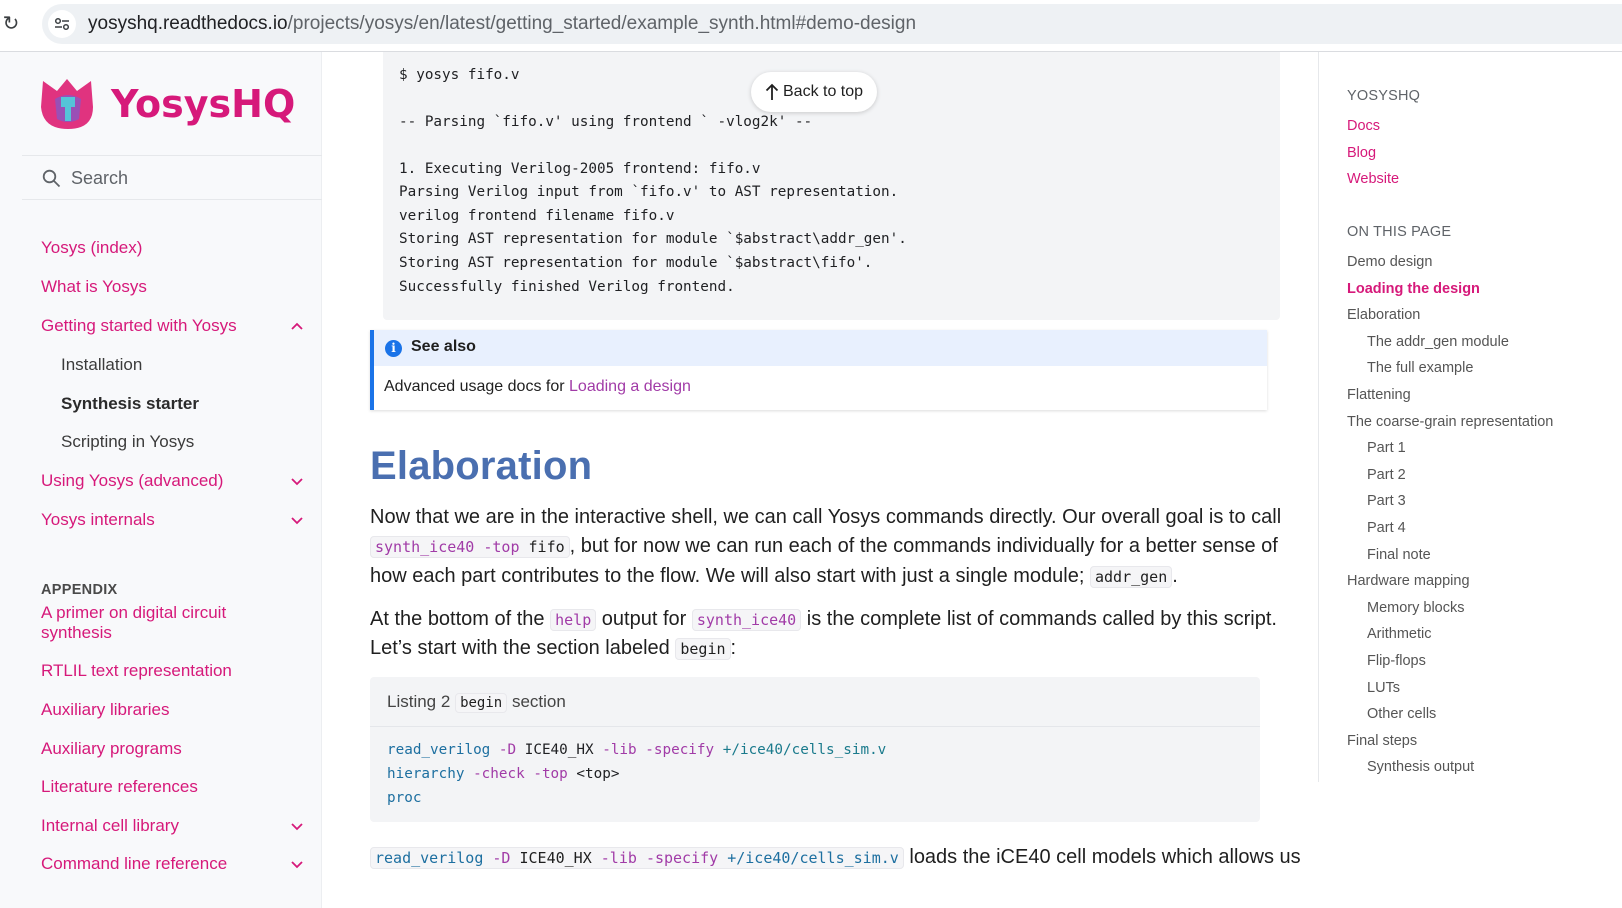  Describe the element at coordinates (1131, 577) in the screenshot. I see `inline-code: addr_gen` at that location.